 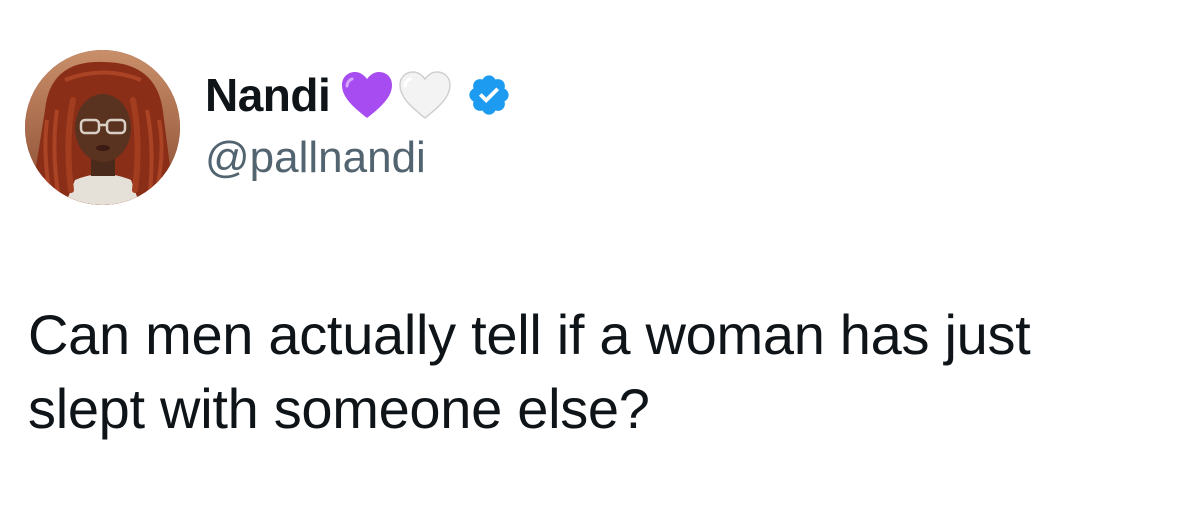 I want to click on display-name: Nandi, so click(x=268, y=95).